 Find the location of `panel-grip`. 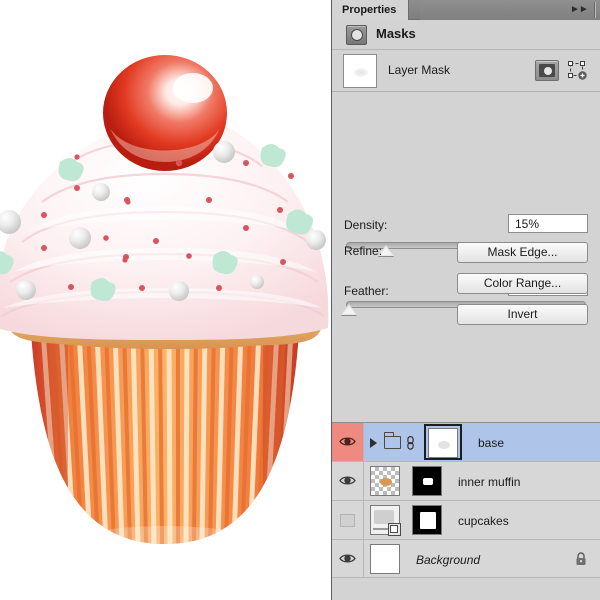

panel-grip is located at coordinates (595, 10).